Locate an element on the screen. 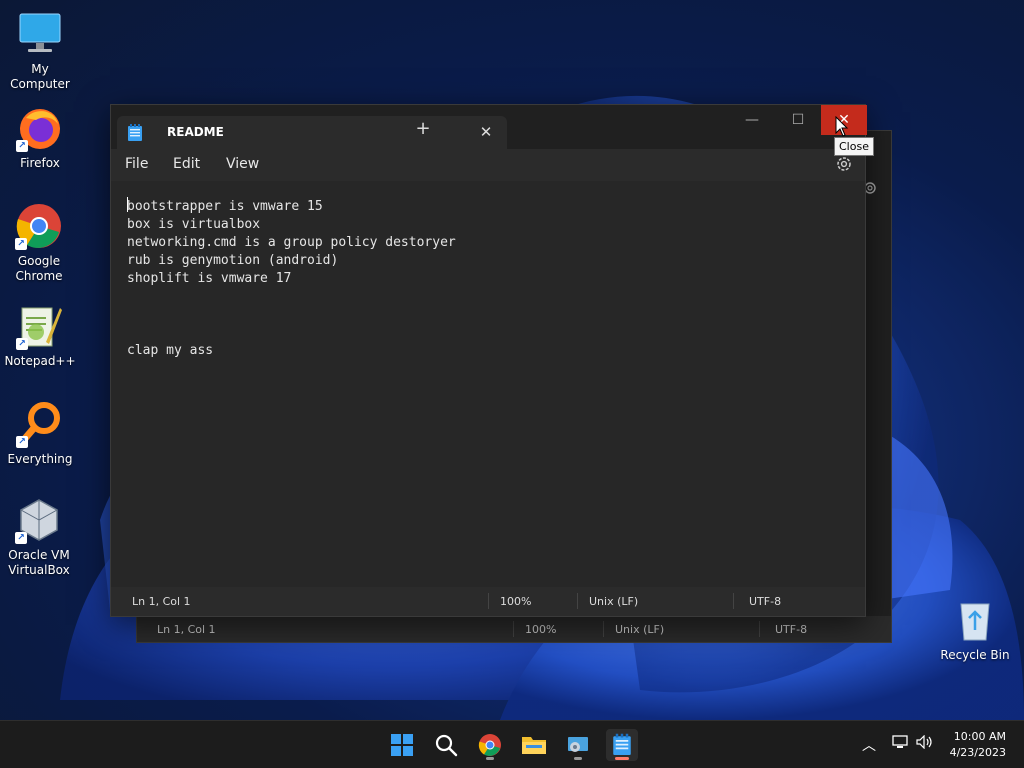 This screenshot has width=1024, height=768. taskbar: ︿ 10:00 AM 4/23/2023 is located at coordinates (512, 744).